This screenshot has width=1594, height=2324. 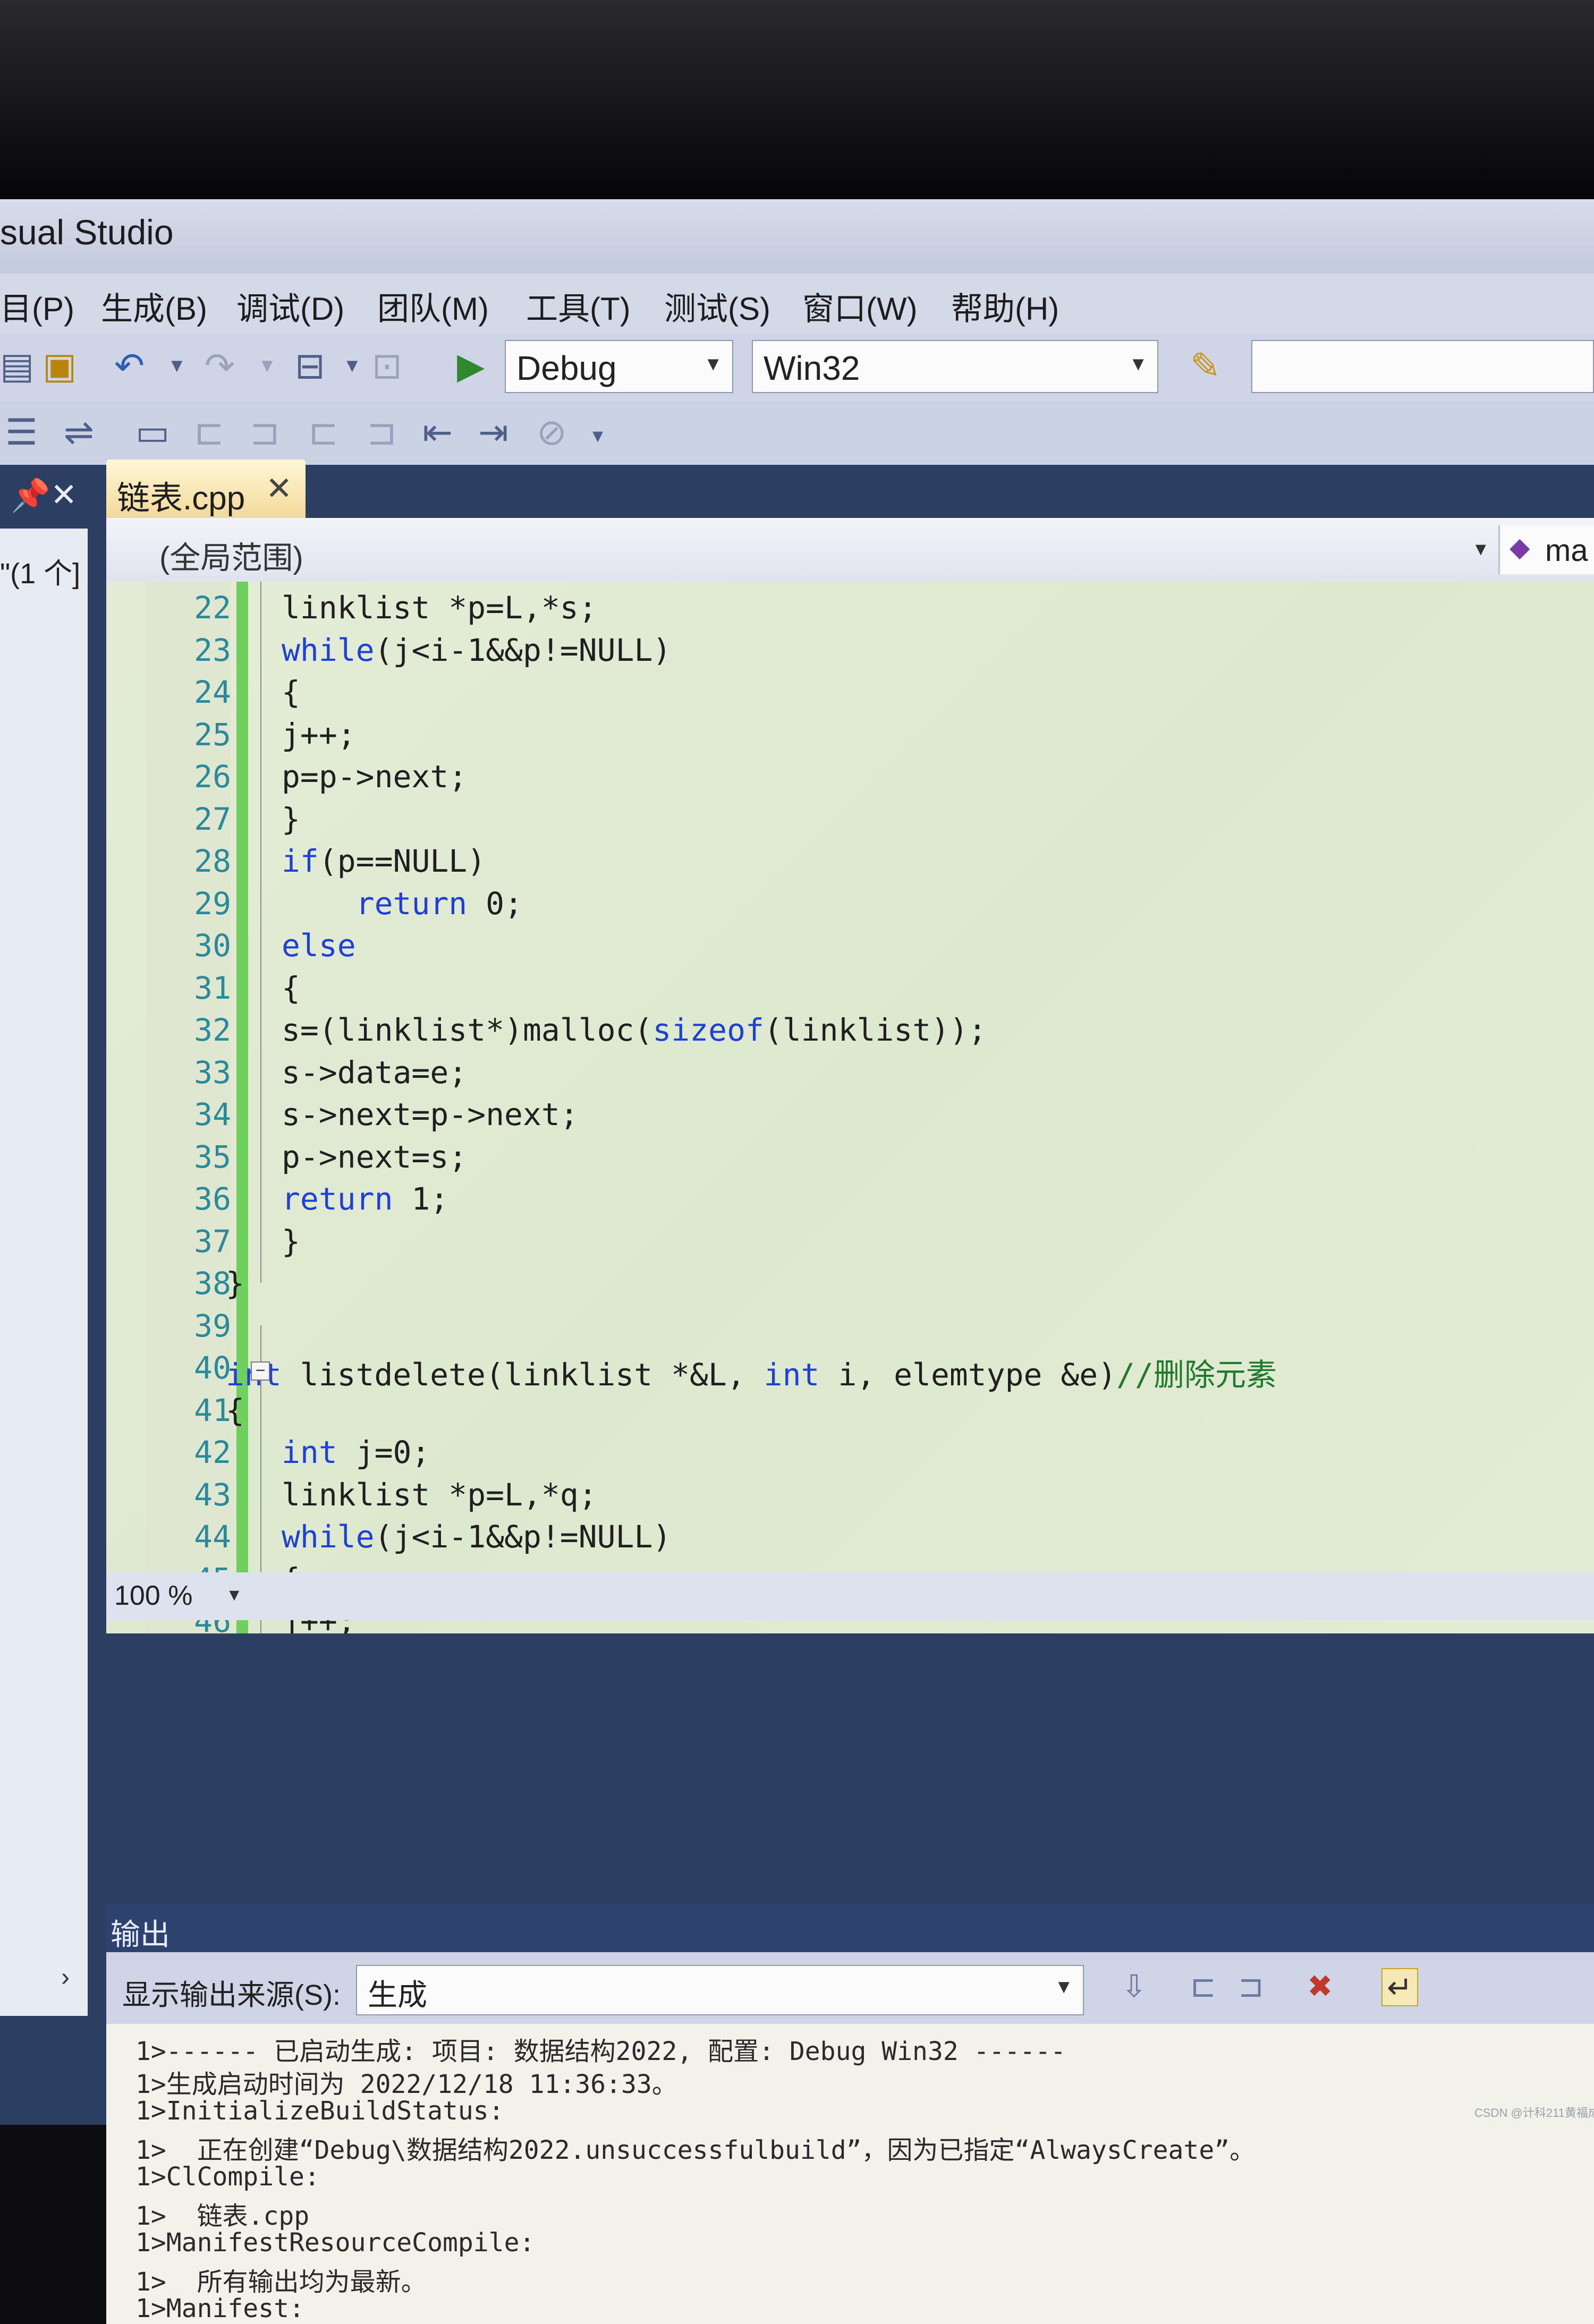 What do you see at coordinates (1203, 1986) in the screenshot?
I see `previous-message-icon: ⊏` at bounding box center [1203, 1986].